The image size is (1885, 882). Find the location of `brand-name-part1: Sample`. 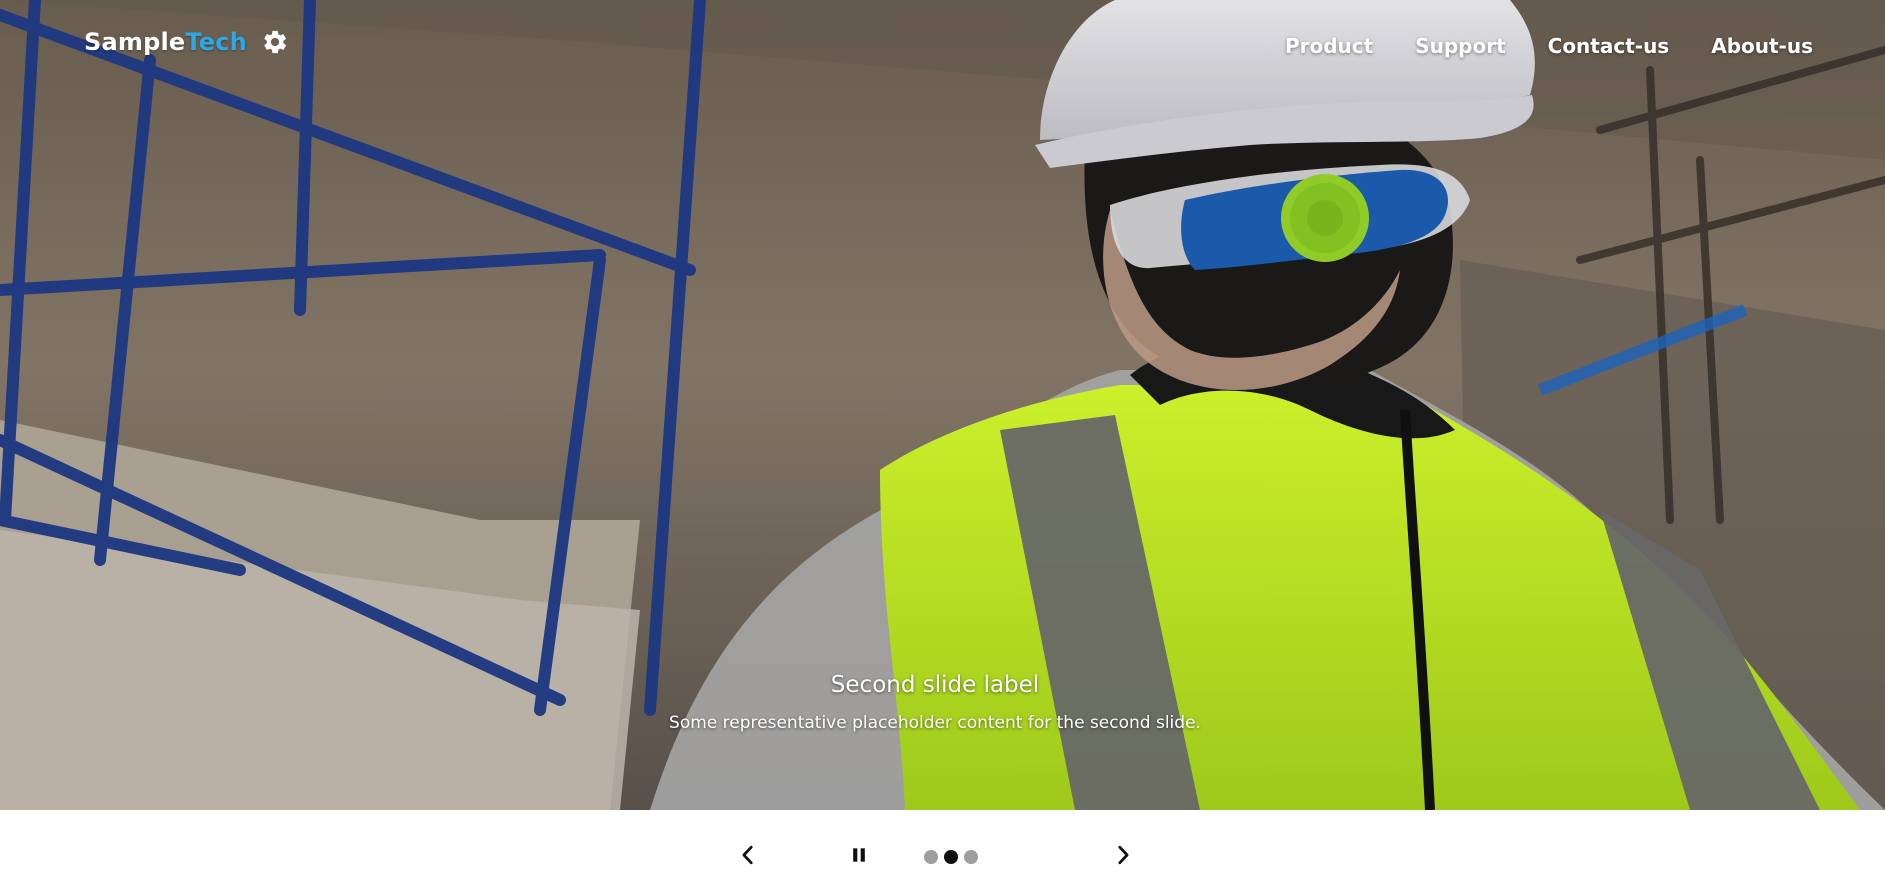

brand-name-part1: Sample is located at coordinates (135, 42).